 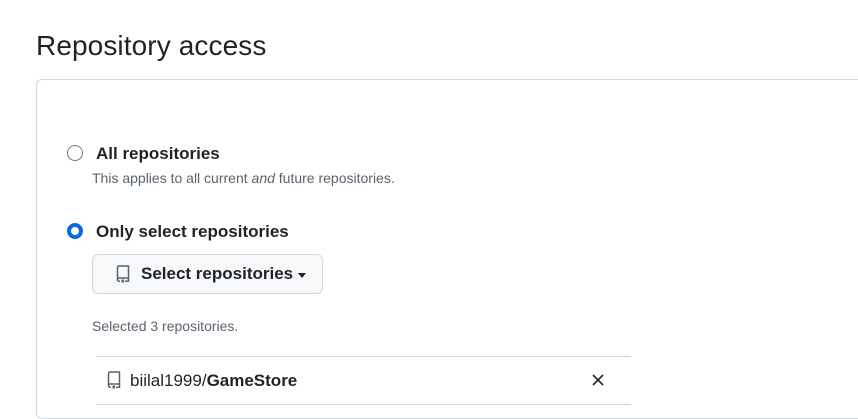 I want to click on select-repositories-button: Select repositories, so click(x=207, y=274).